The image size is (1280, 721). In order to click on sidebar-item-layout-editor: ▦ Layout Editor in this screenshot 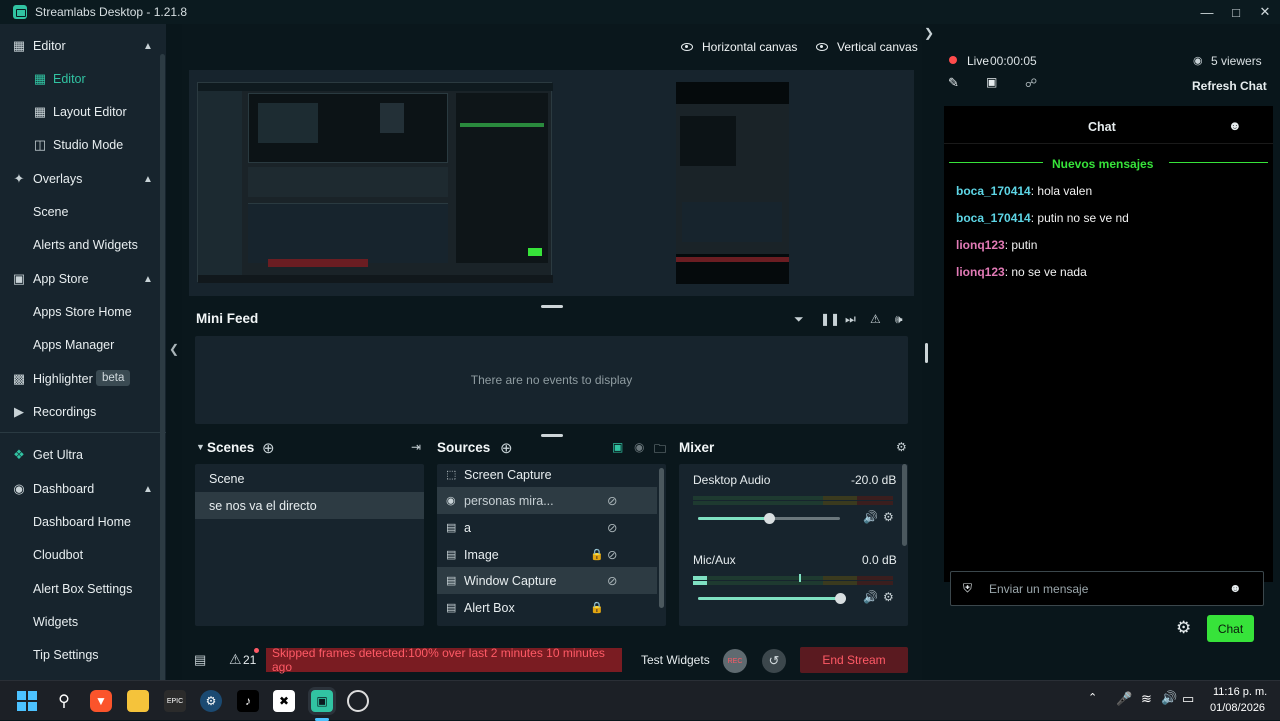, I will do `click(83, 112)`.